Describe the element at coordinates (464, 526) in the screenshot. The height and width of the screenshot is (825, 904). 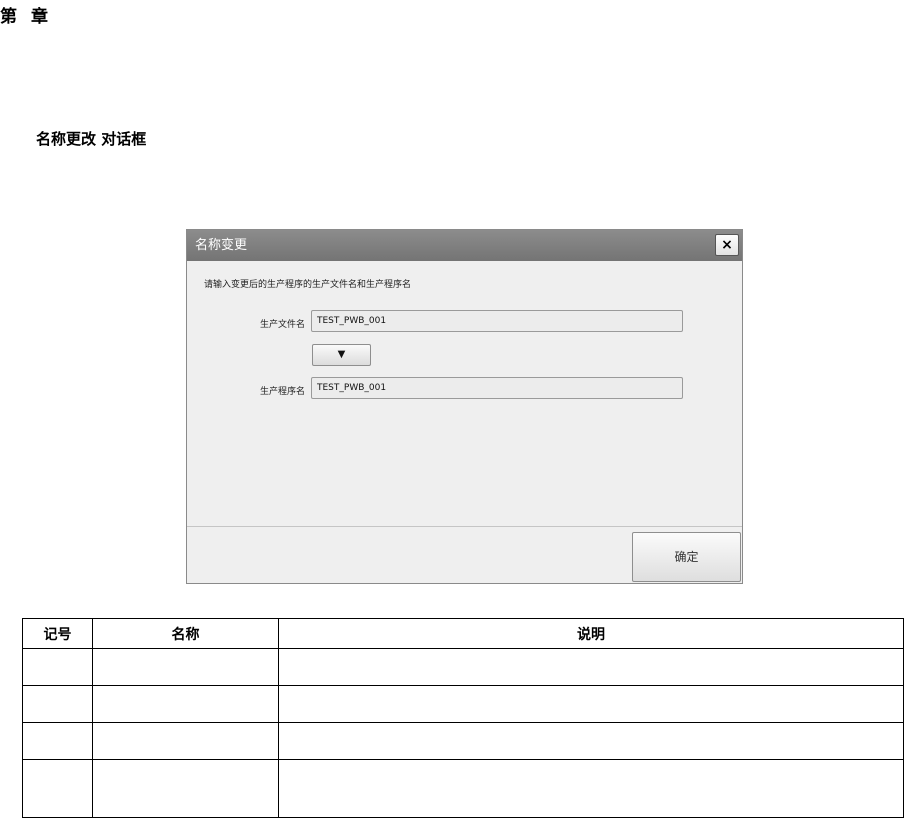
I see `dialog-separator` at that location.